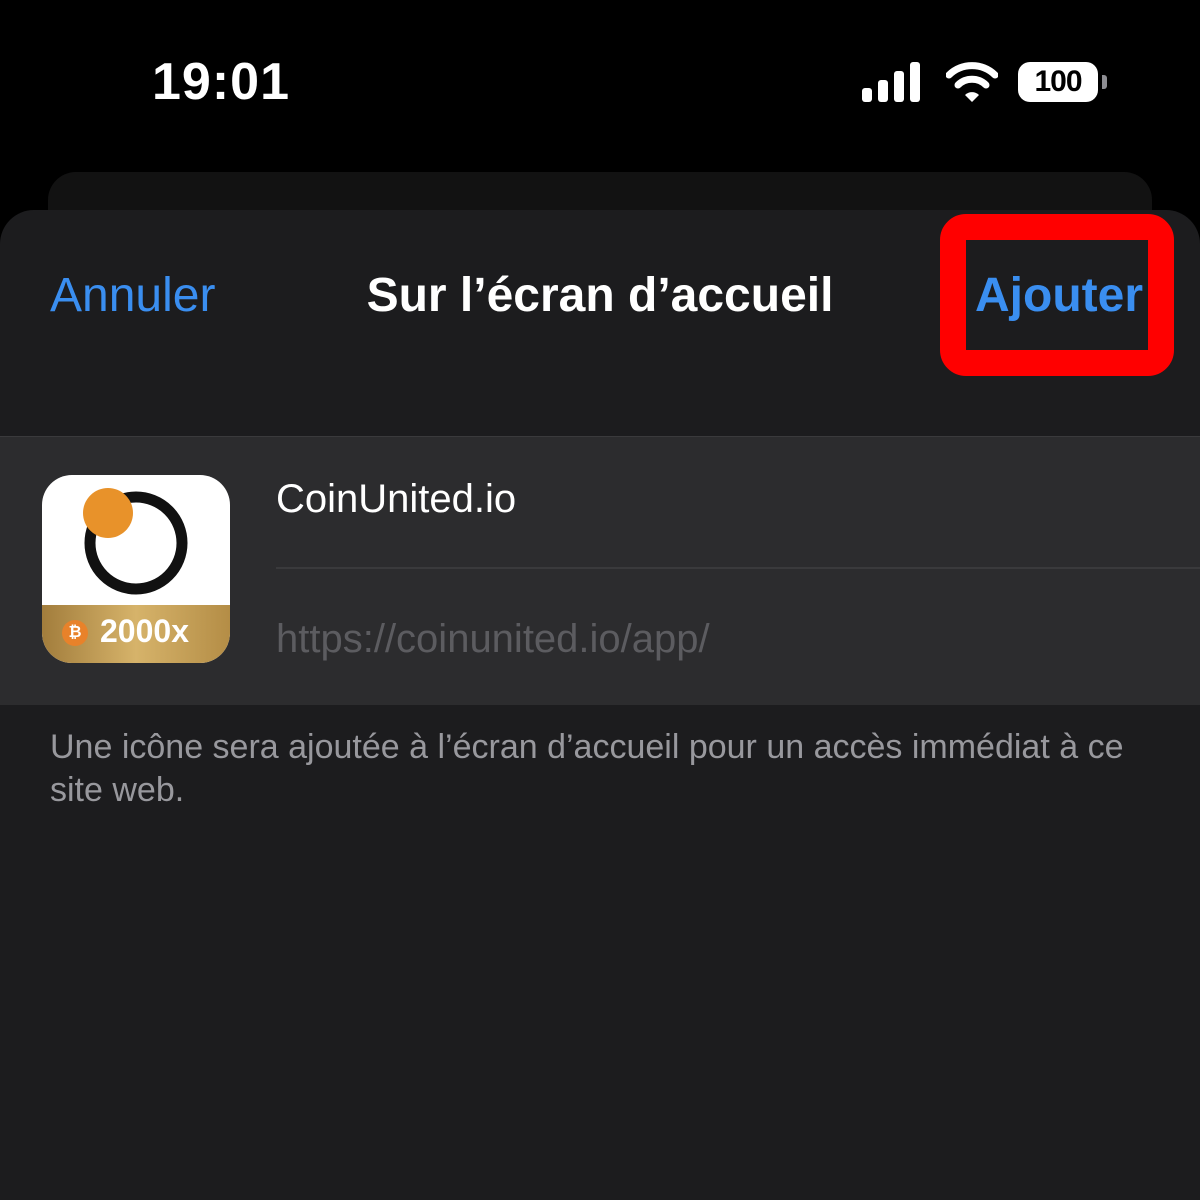 The width and height of the screenshot is (1200, 1200). I want to click on row-divider, so click(738, 568).